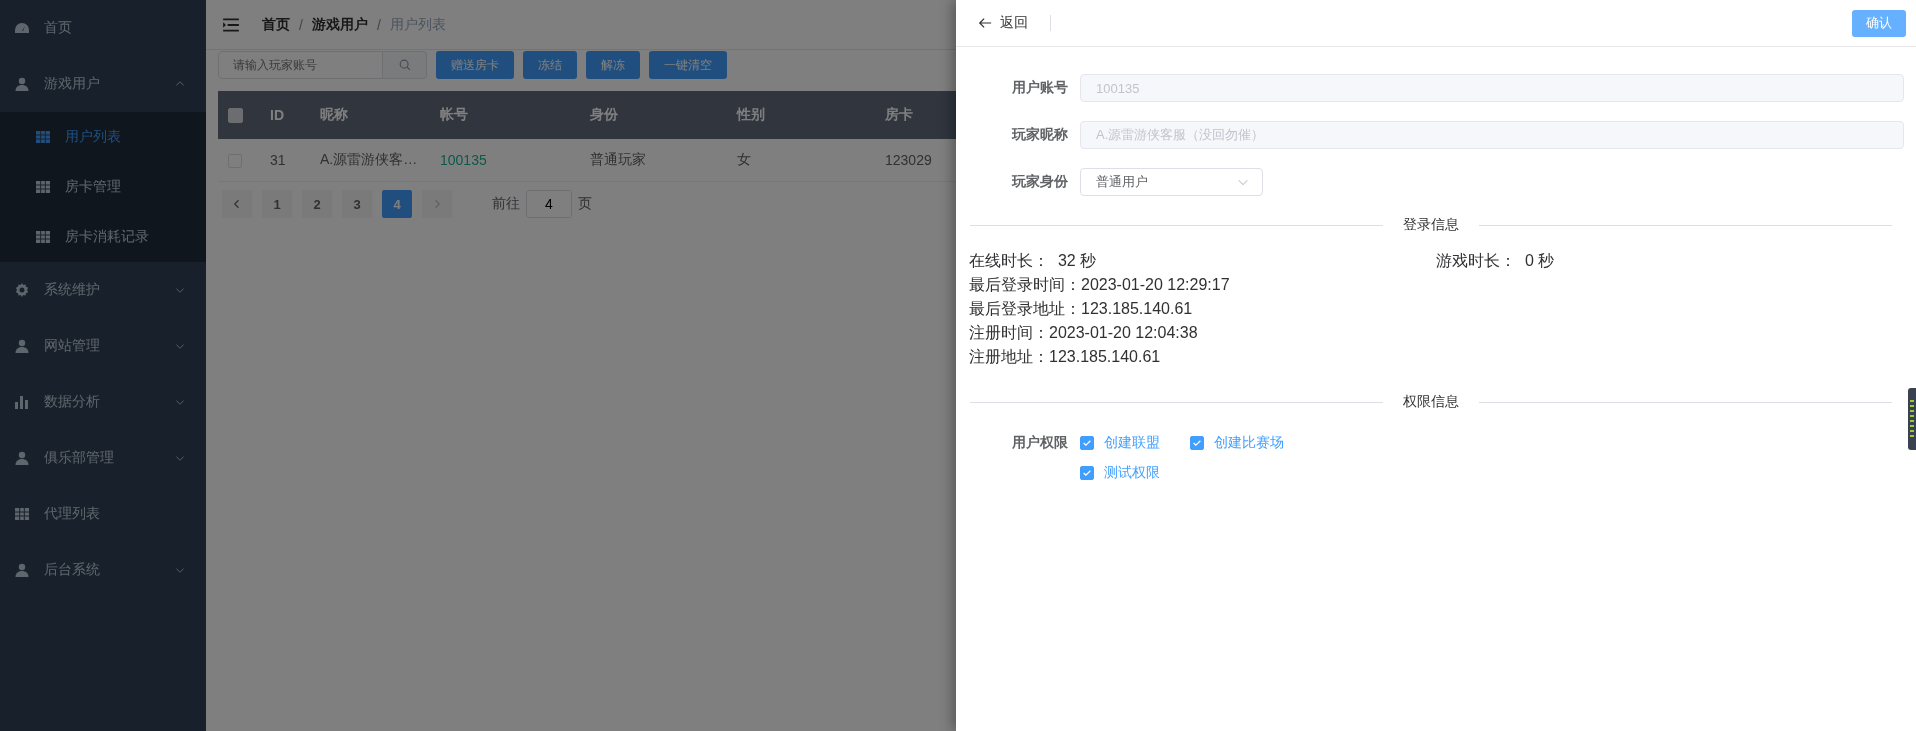 This screenshot has height=731, width=1916. What do you see at coordinates (103, 402) in the screenshot?
I see `menu-item: 数据分析` at bounding box center [103, 402].